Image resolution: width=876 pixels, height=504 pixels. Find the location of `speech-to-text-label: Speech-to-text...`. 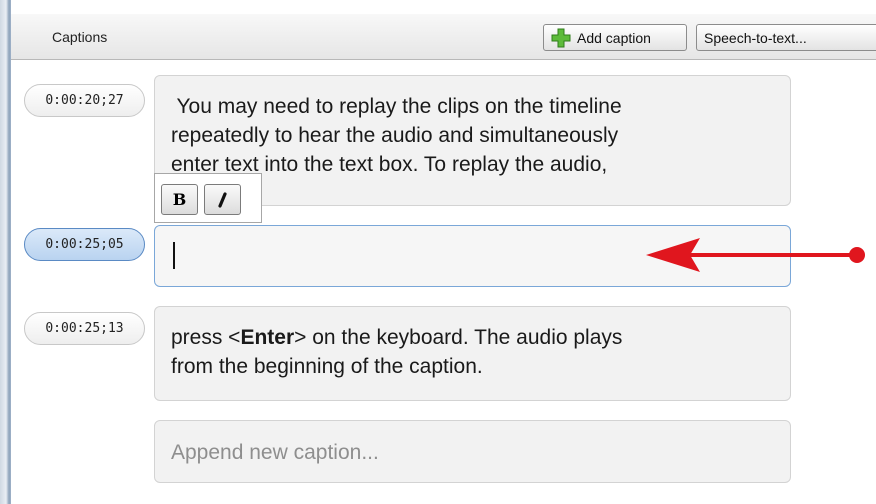

speech-to-text-label: Speech-to-text... is located at coordinates (755, 37).